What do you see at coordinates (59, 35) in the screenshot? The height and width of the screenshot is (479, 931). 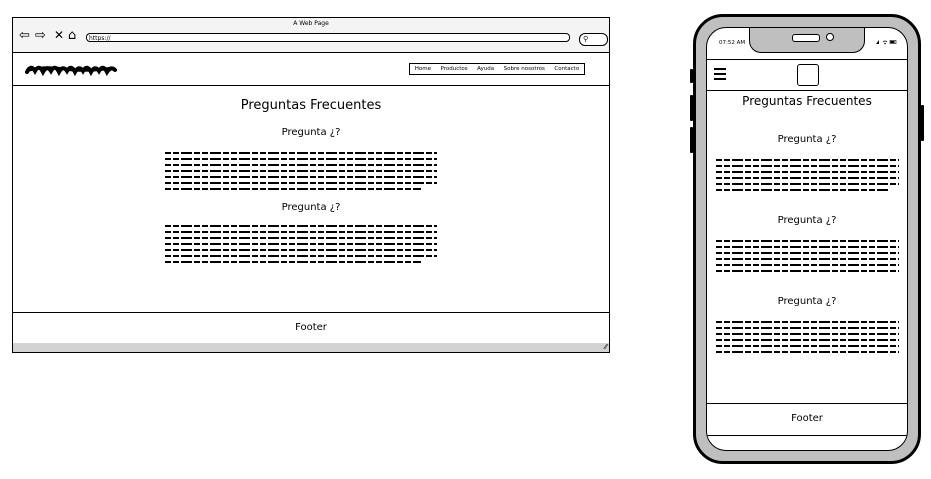 I see `close-icon: ✕` at bounding box center [59, 35].